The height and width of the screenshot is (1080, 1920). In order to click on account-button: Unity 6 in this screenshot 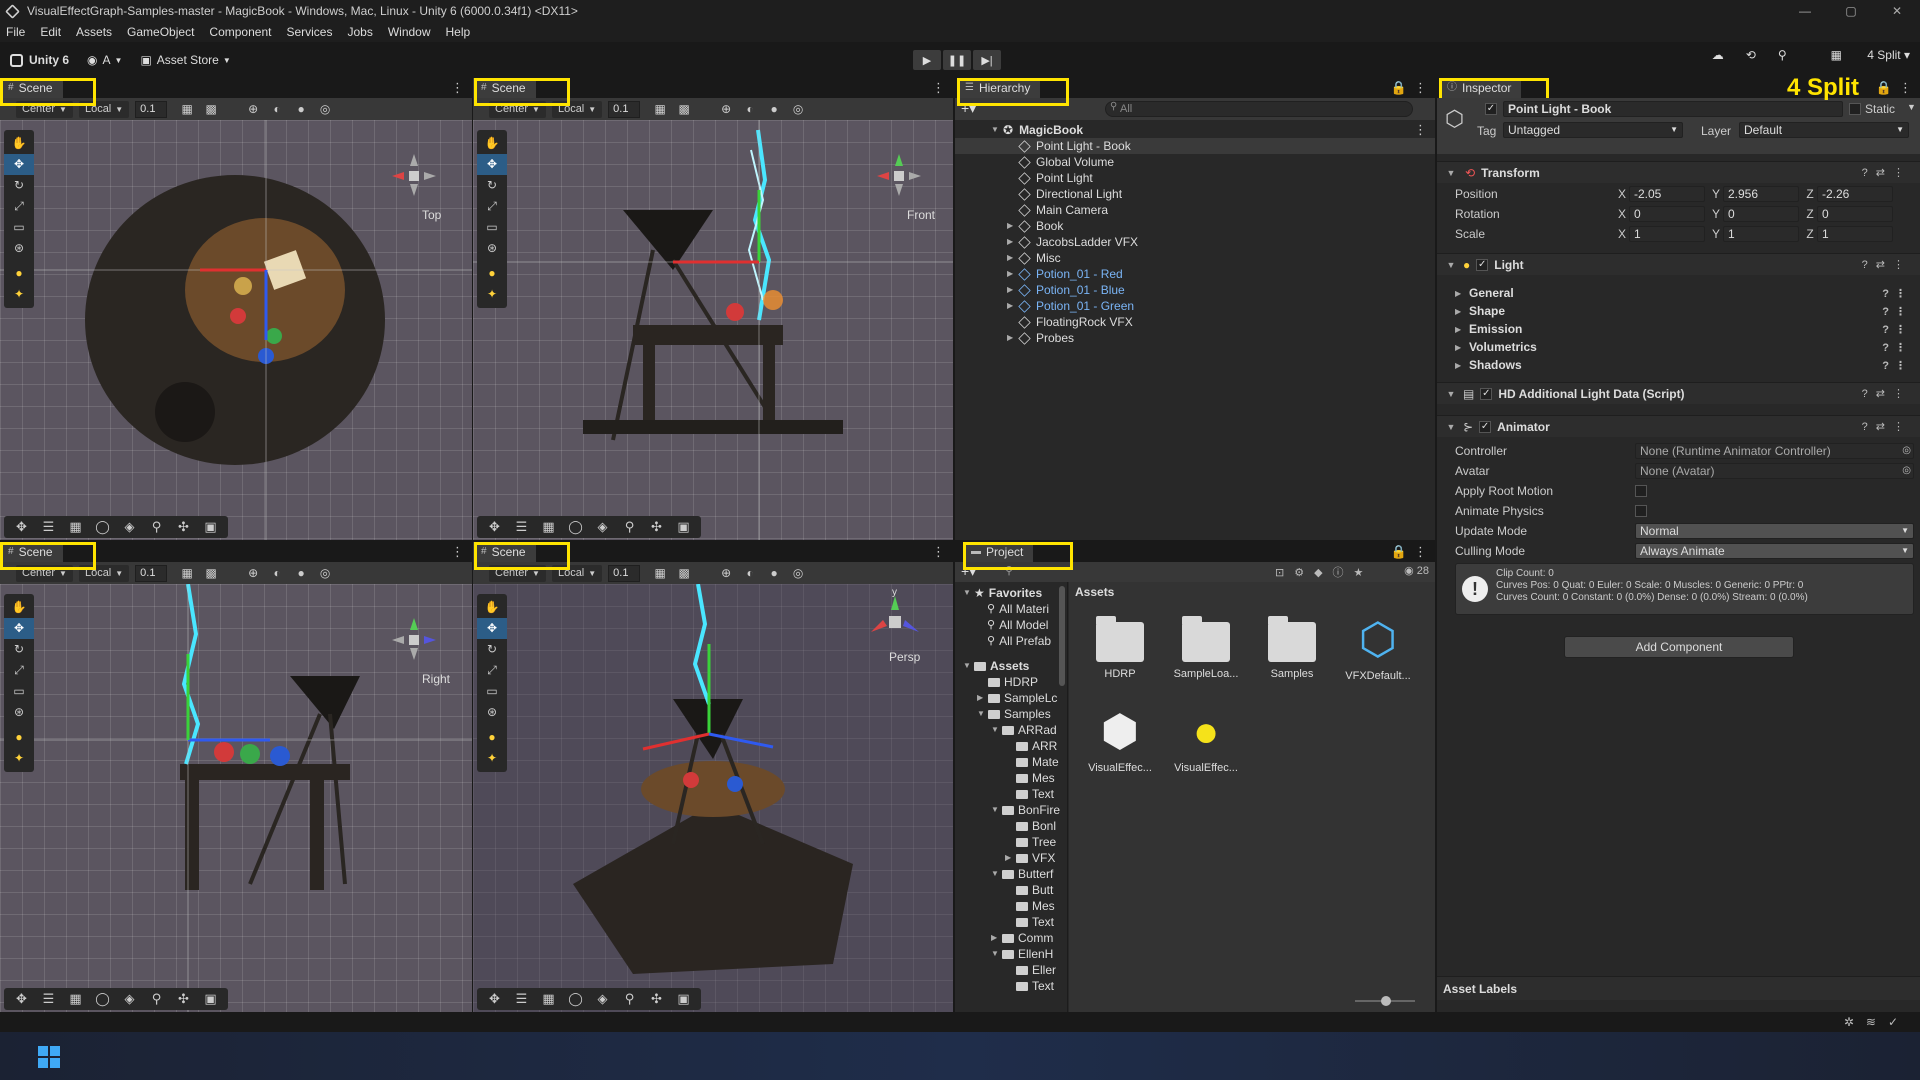, I will do `click(39, 60)`.